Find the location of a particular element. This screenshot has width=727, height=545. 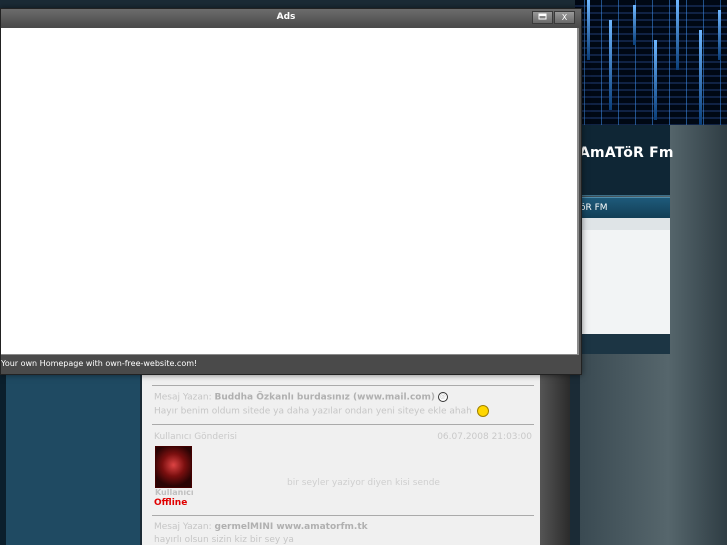

post-timestamp: 06.07.2008 21:03:00 is located at coordinates (484, 437).